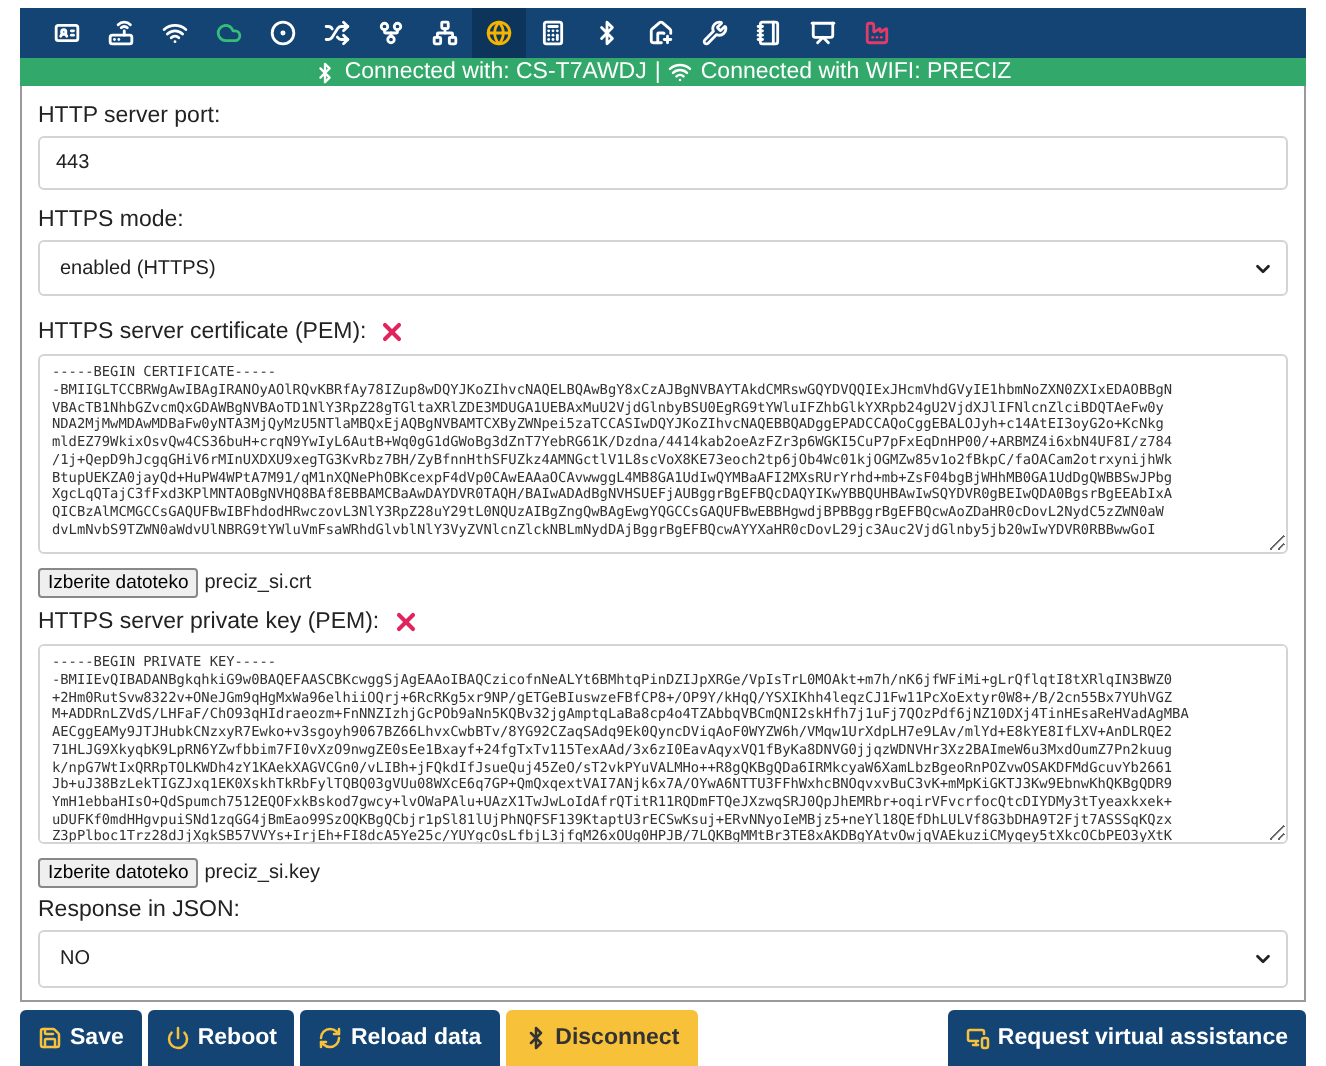 This screenshot has height=1066, width=1326. What do you see at coordinates (111, 219) in the screenshot?
I see `field-label: HTTPS mode:` at bounding box center [111, 219].